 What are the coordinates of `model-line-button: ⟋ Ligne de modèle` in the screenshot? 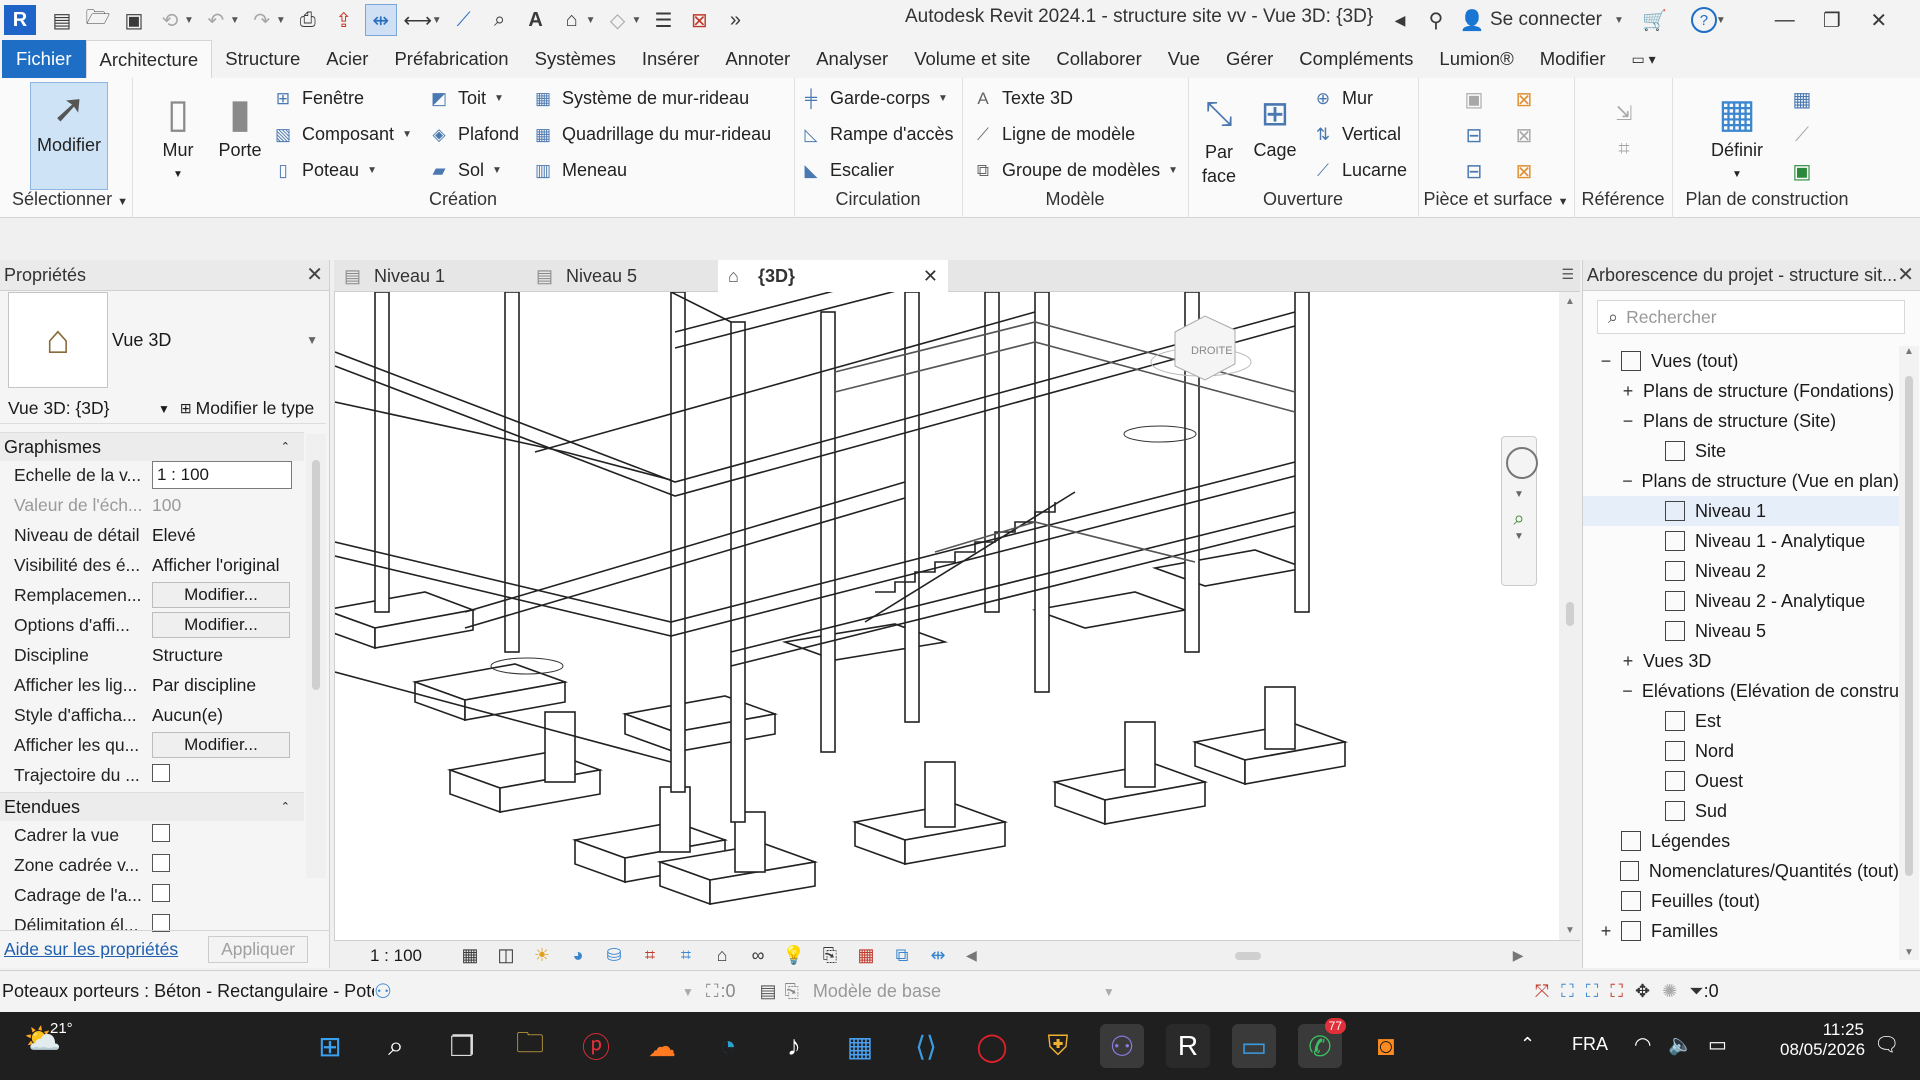 It's located at (1053, 134).